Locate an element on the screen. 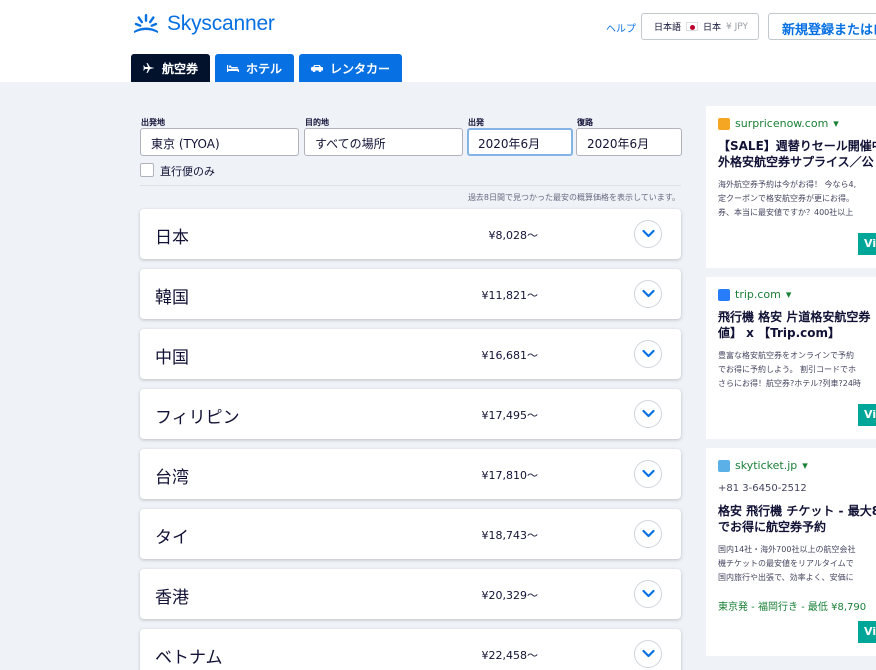 This screenshot has width=876, height=670. tab-flights: 航空券 is located at coordinates (171, 68).